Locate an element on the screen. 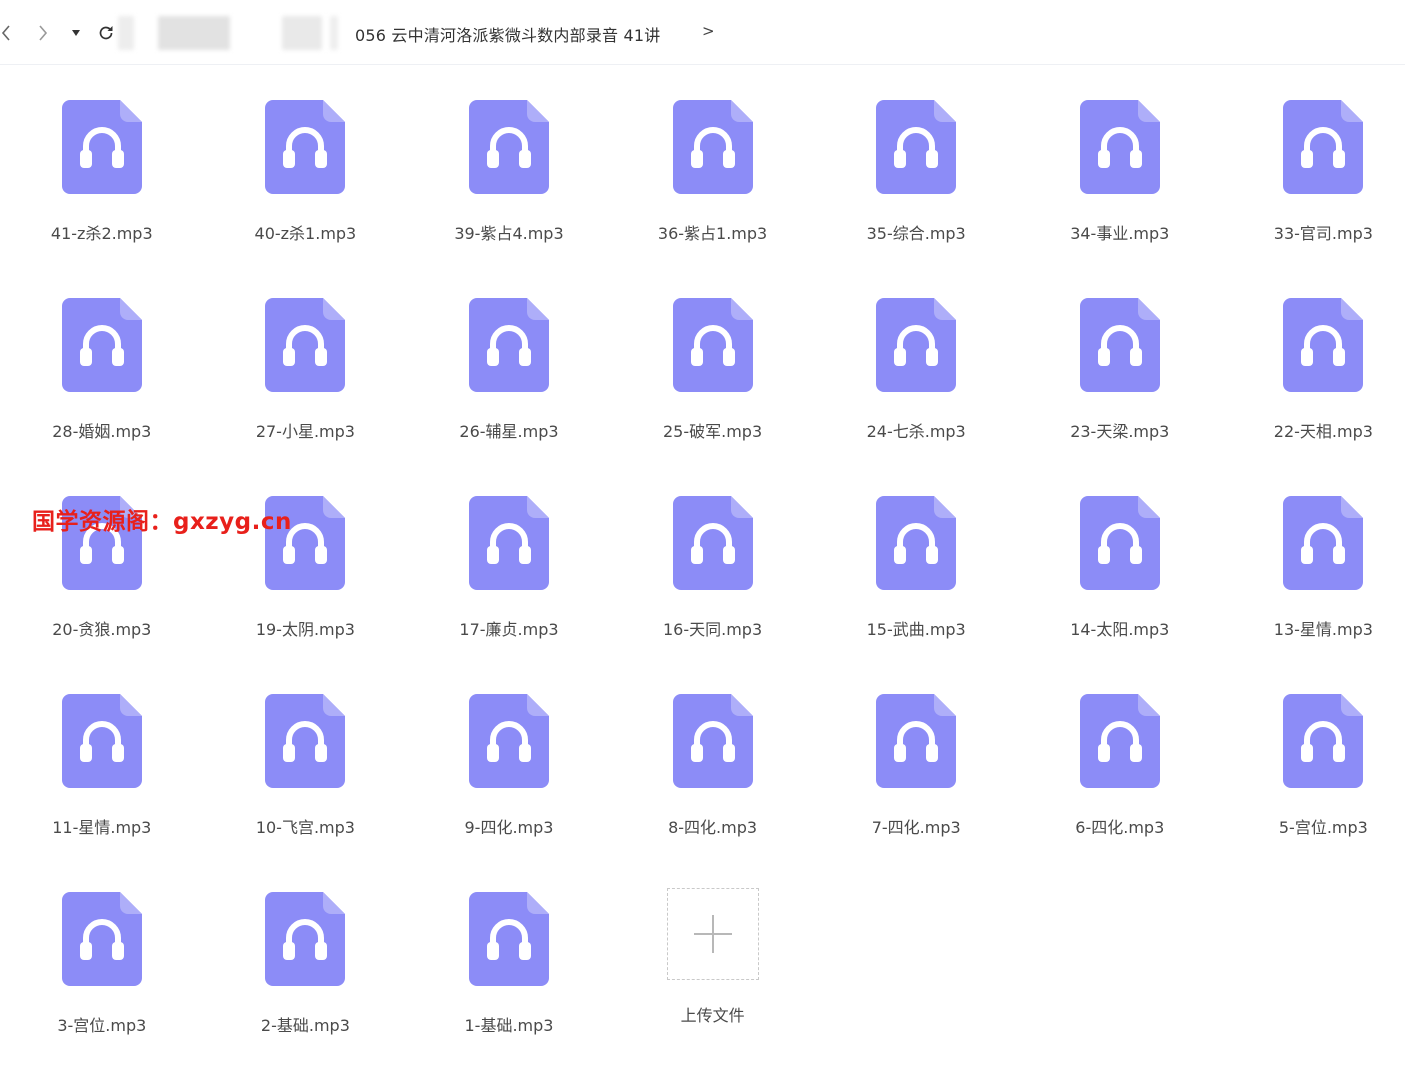 This screenshot has width=1405, height=1086. forward-button is located at coordinates (43, 33).